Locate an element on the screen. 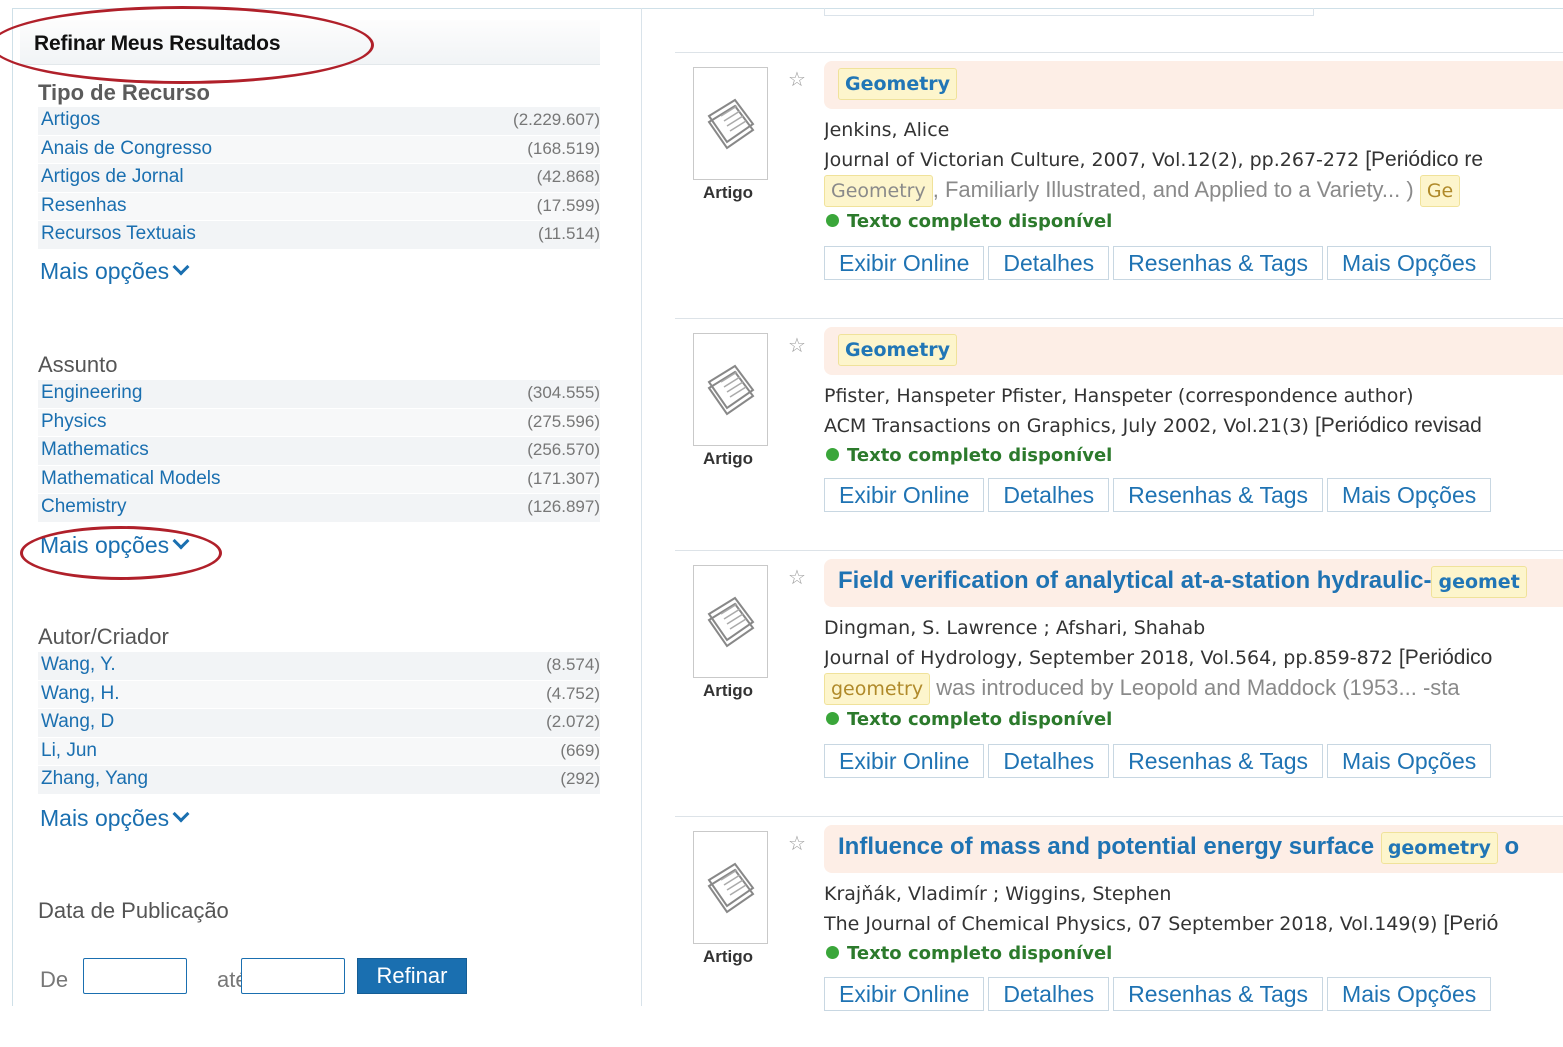 The width and height of the screenshot is (1563, 1047). result-authors: Dingman, S. Lawrence ; Afshari, Shahab is located at coordinates (1015, 628).